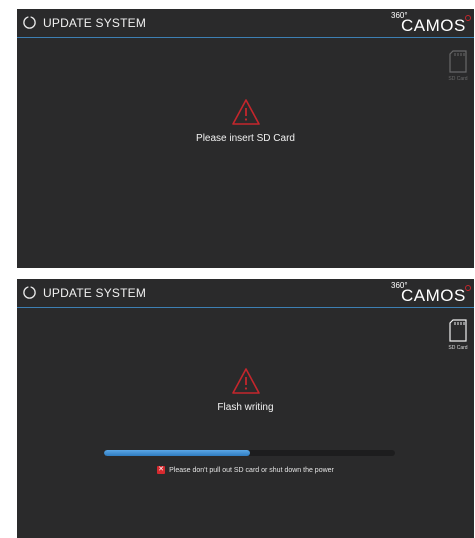 The height and width of the screenshot is (538, 475). What do you see at coordinates (161, 470) in the screenshot?
I see `close-x-icon: ✕` at bounding box center [161, 470].